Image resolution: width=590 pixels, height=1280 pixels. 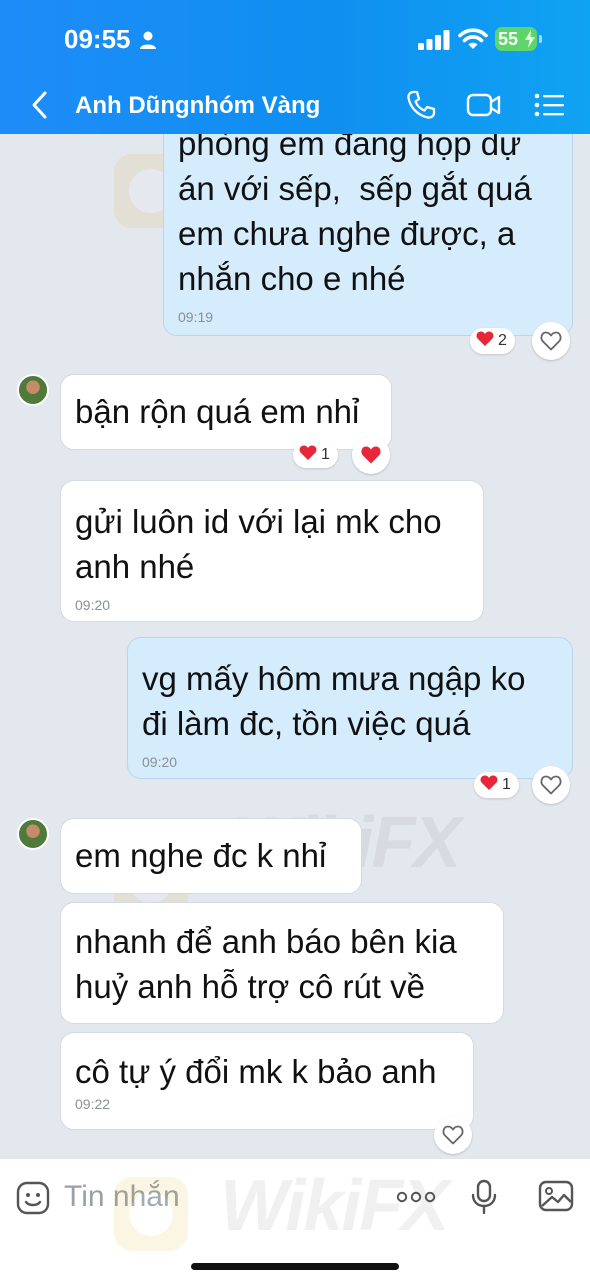 What do you see at coordinates (473, 38) in the screenshot?
I see `wifi-icon` at bounding box center [473, 38].